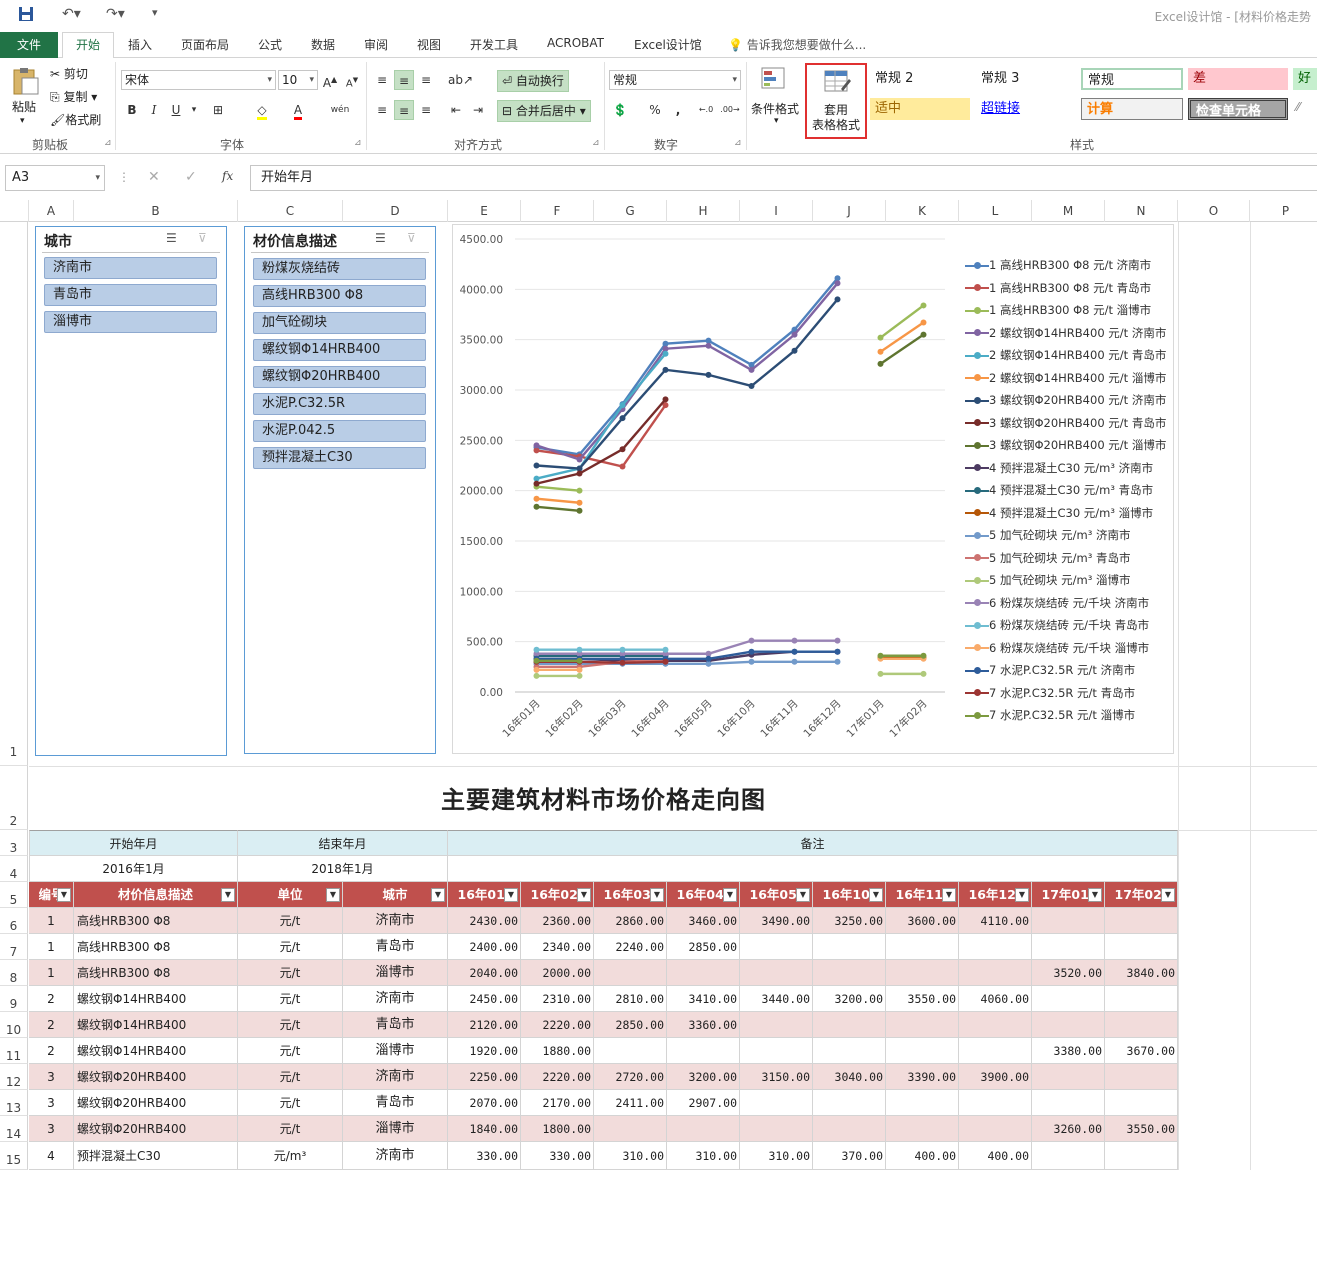 Image resolution: width=1317 pixels, height=1282 pixels. What do you see at coordinates (352, 80) in the screenshot?
I see `decrease-font-icon: A▼` at bounding box center [352, 80].